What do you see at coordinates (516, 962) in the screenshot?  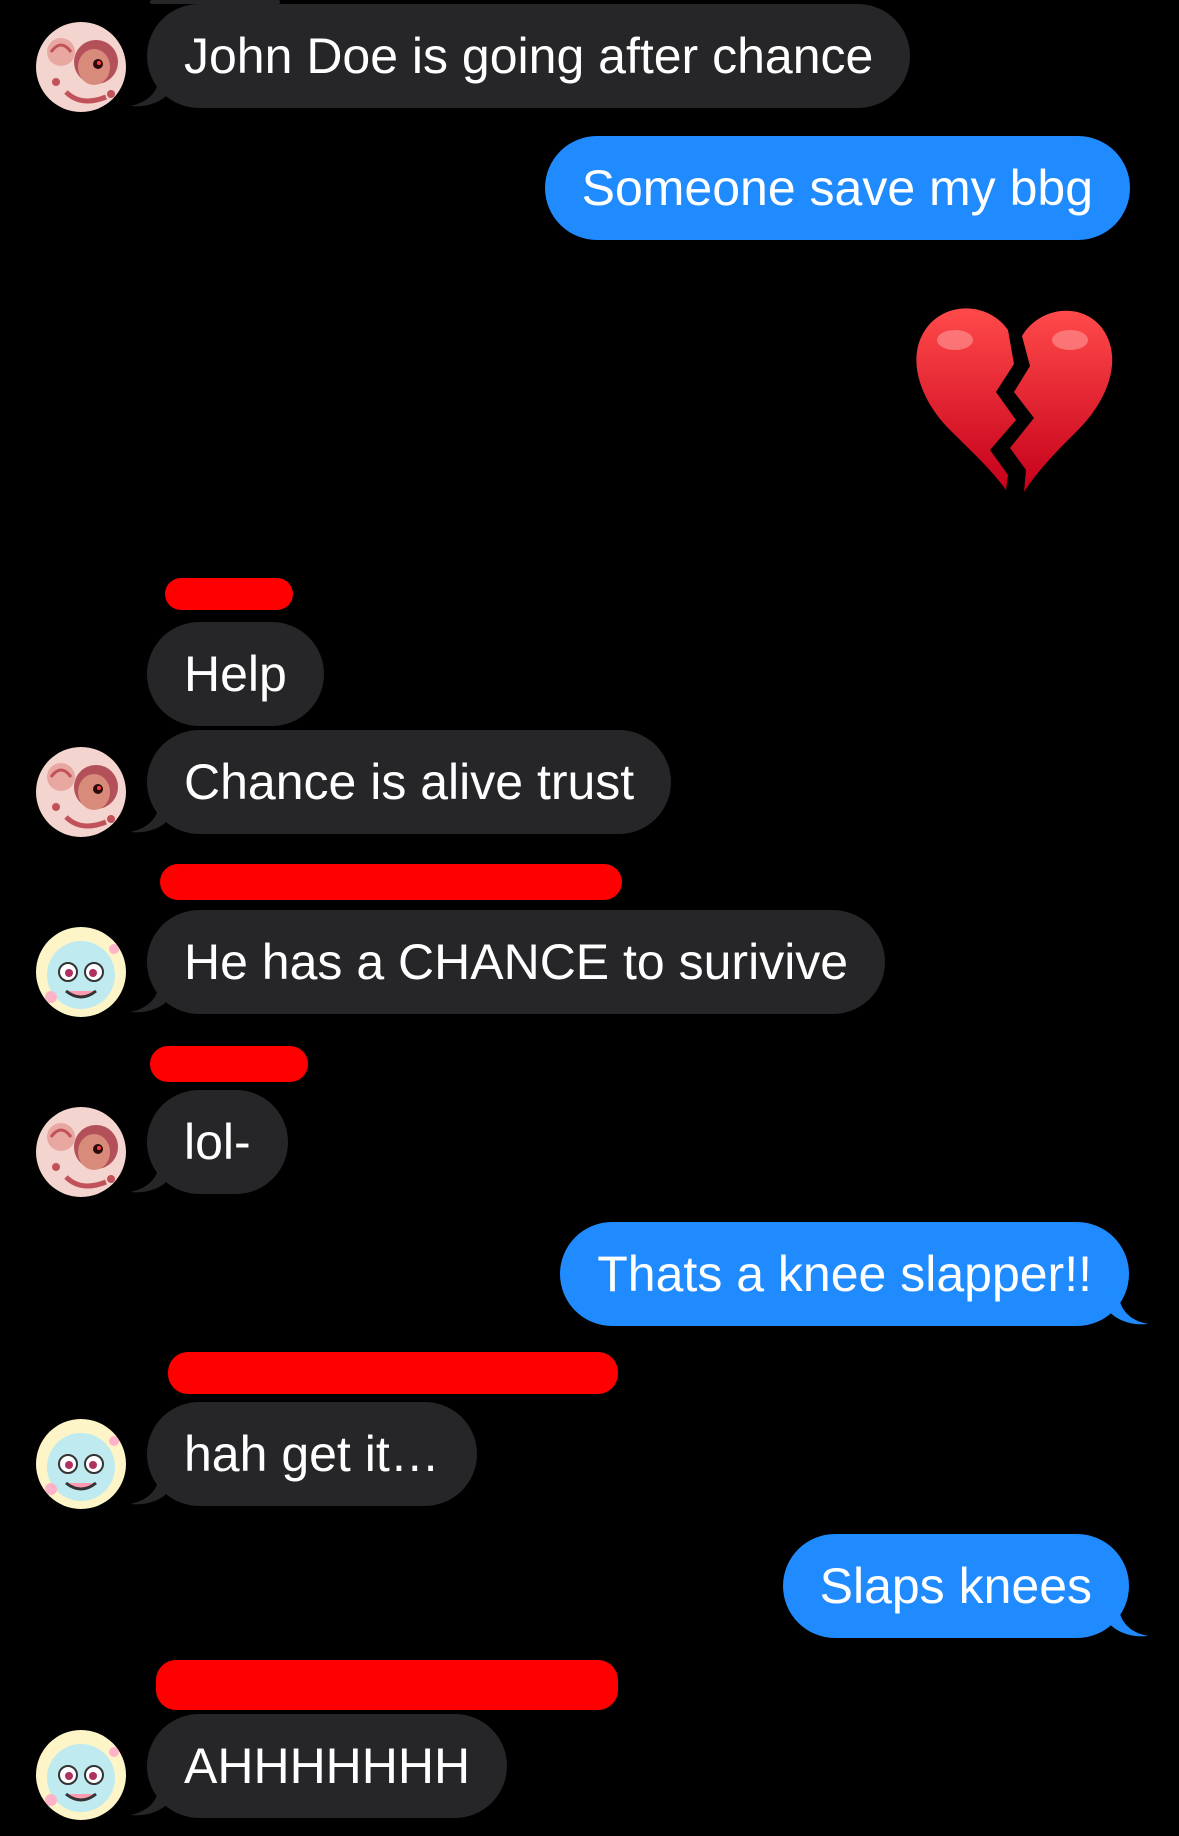 I see `incoming-message-bubble: He has a CHANCE to surivive` at bounding box center [516, 962].